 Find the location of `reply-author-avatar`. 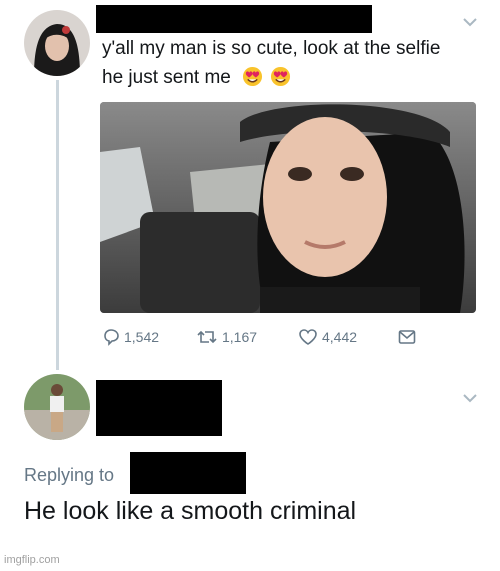

reply-author-avatar is located at coordinates (57, 407).